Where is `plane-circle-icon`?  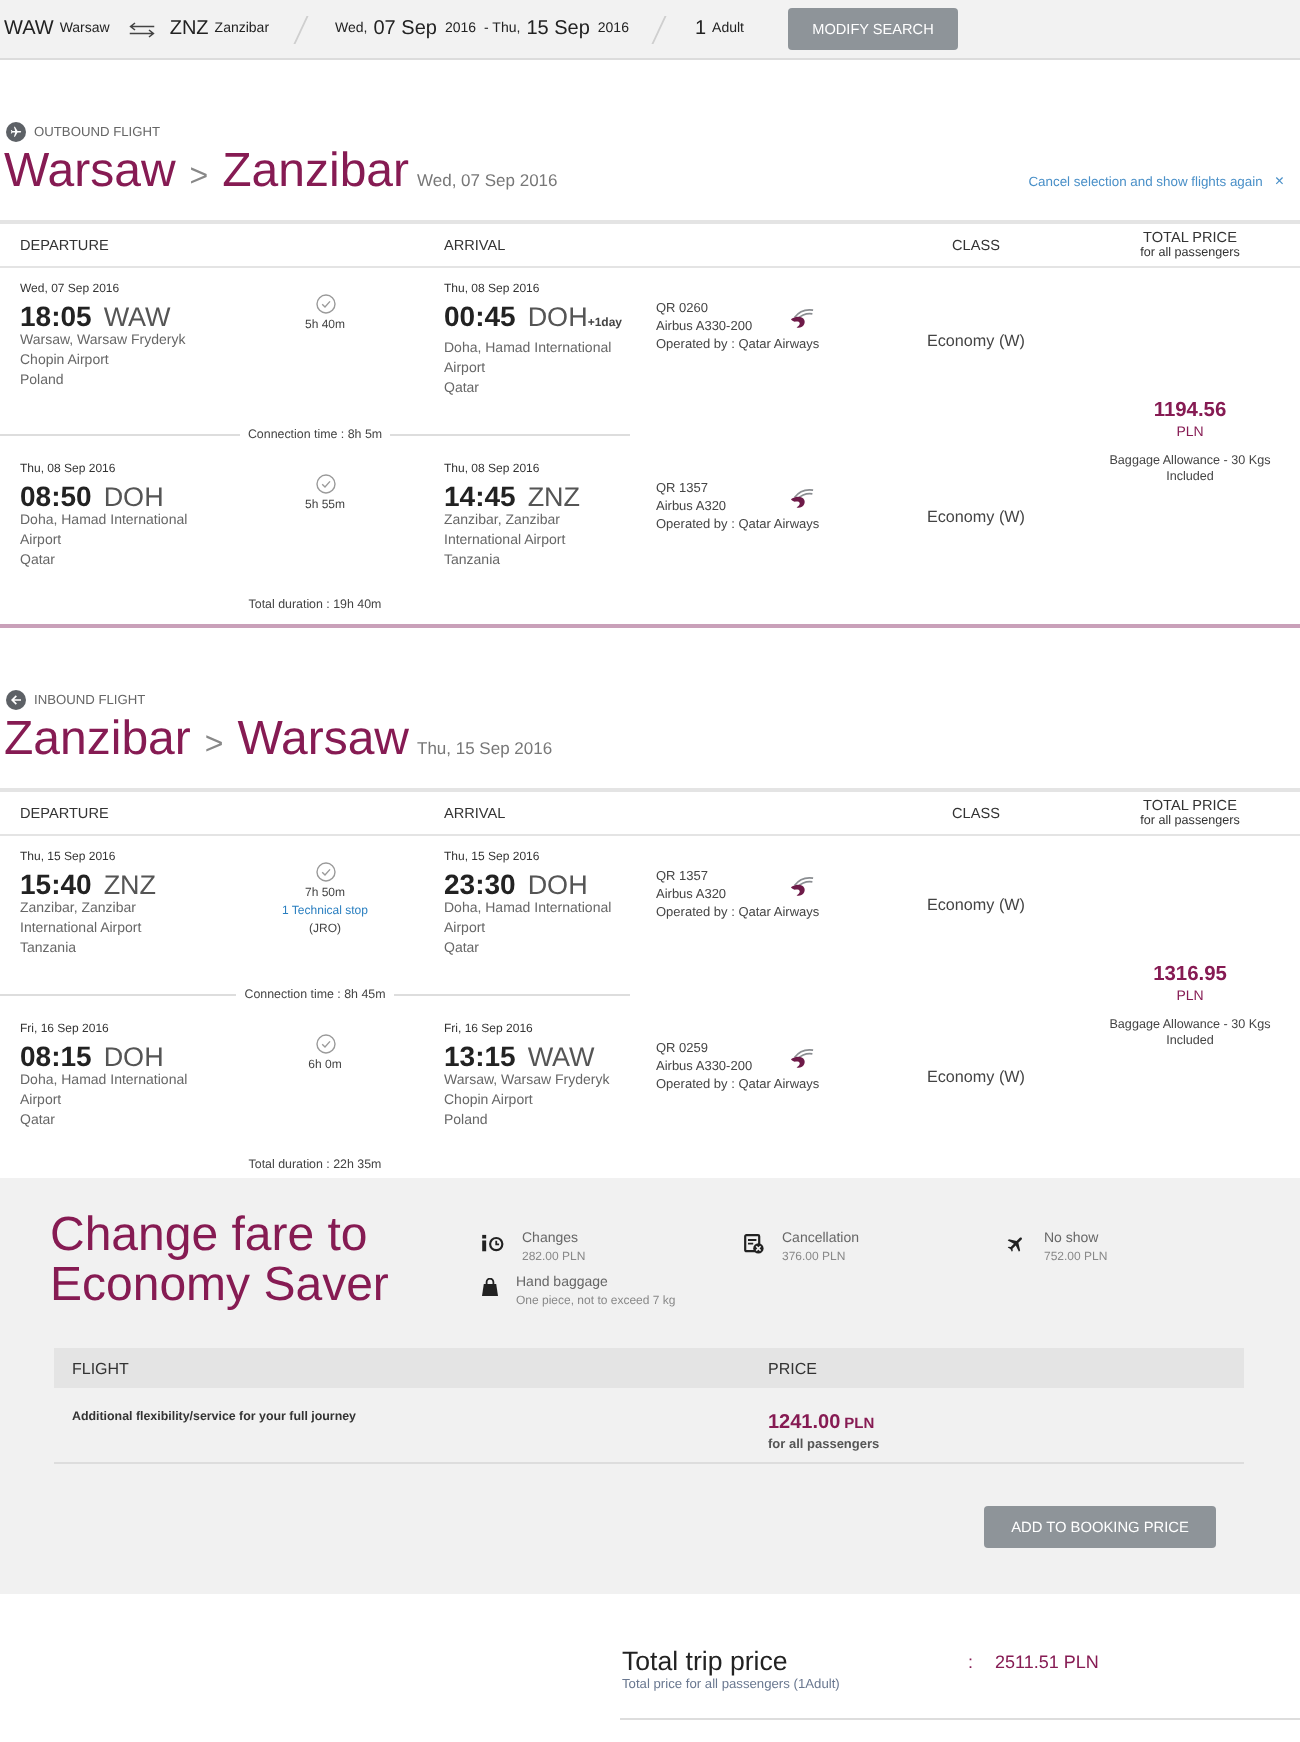 plane-circle-icon is located at coordinates (16, 132).